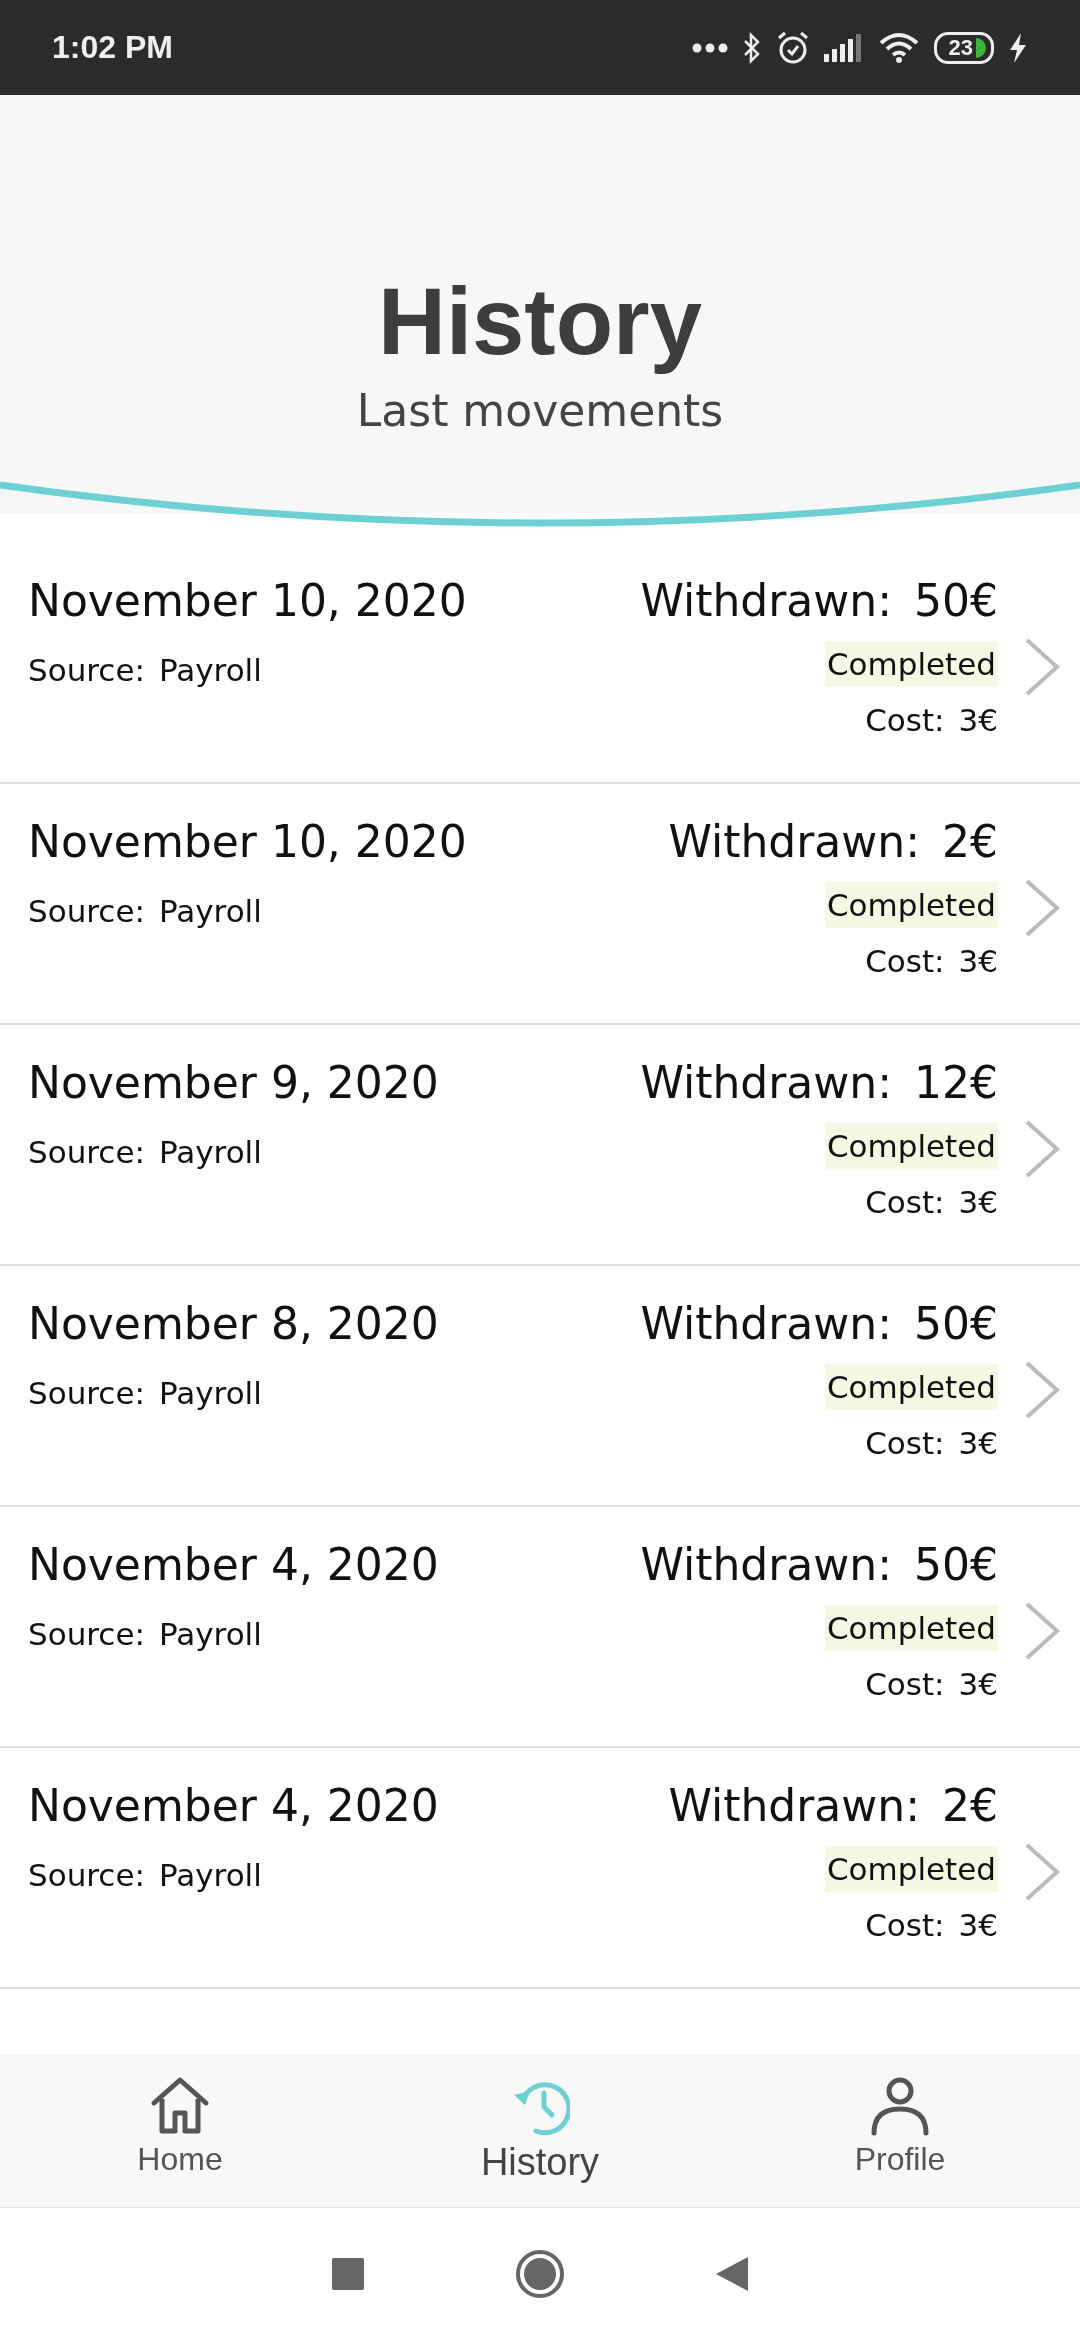 The image size is (1080, 2340). Describe the element at coordinates (751, 47) in the screenshot. I see `bluetooth-icon` at that location.